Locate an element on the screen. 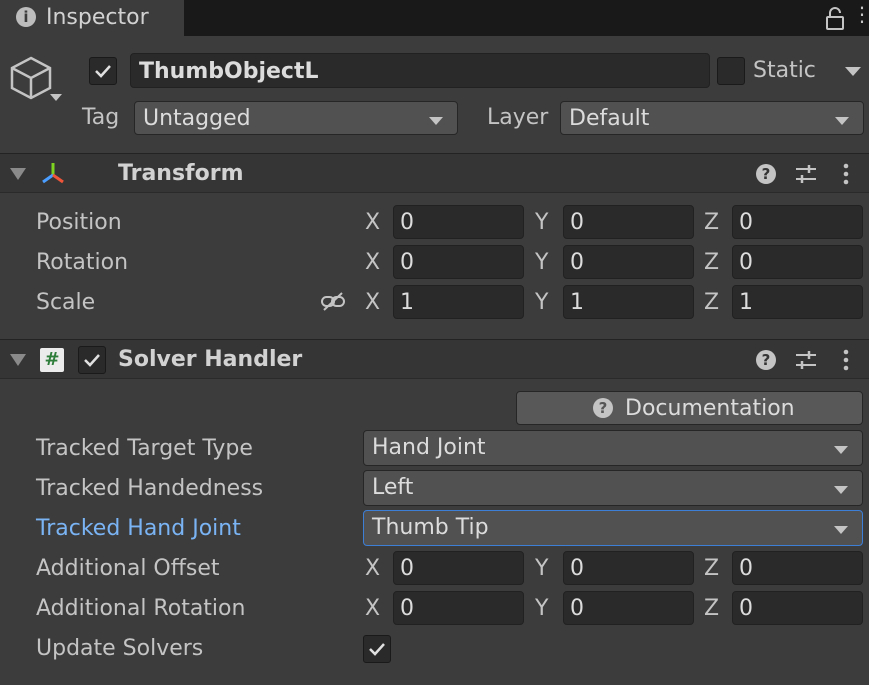 The width and height of the screenshot is (869, 685). position-x-field: 0 is located at coordinates (458, 222).